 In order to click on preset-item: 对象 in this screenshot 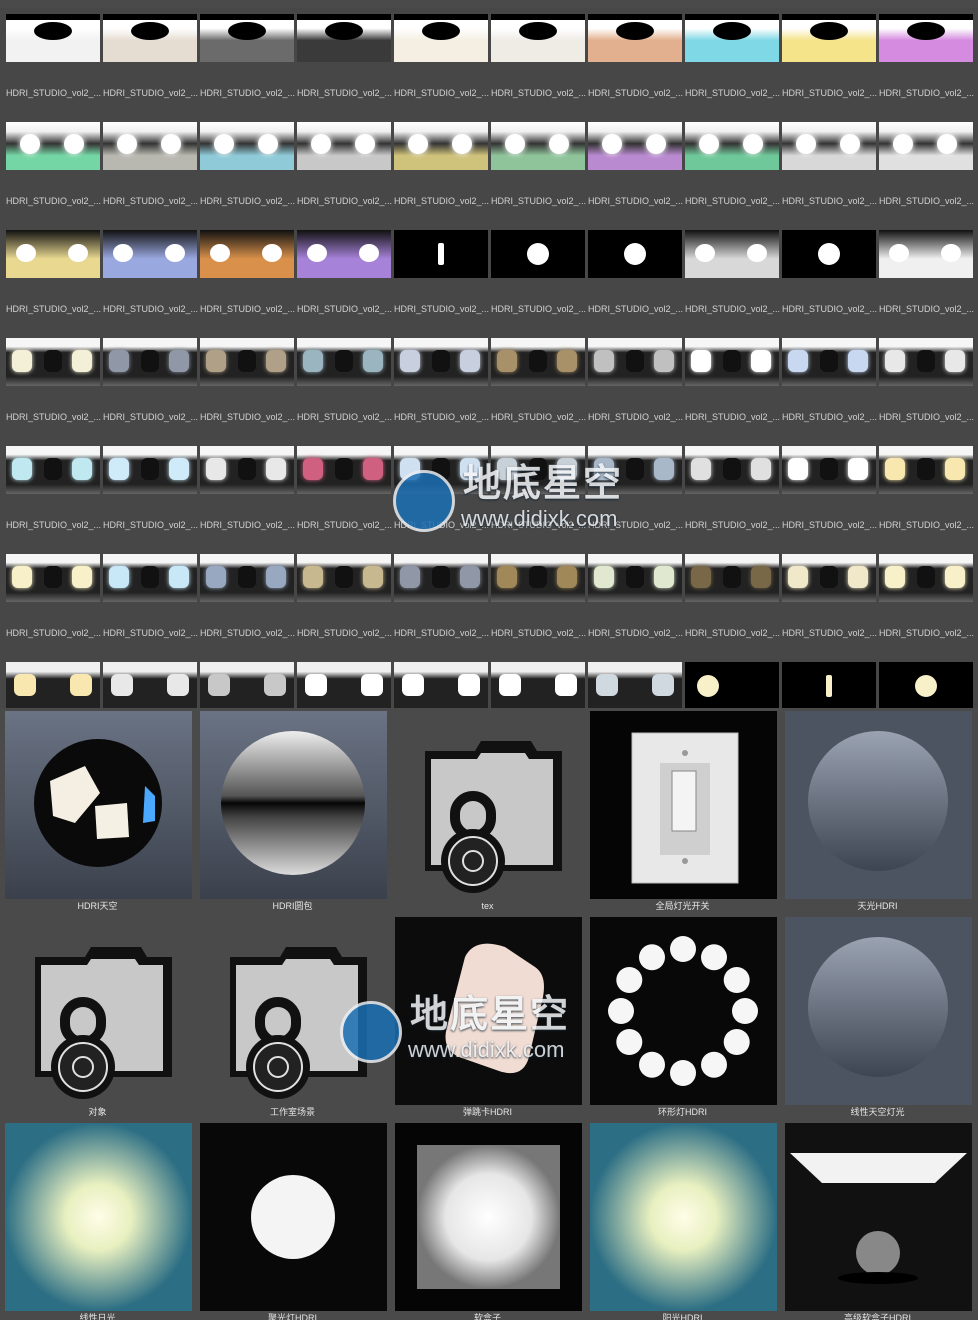, I will do `click(97, 1017)`.